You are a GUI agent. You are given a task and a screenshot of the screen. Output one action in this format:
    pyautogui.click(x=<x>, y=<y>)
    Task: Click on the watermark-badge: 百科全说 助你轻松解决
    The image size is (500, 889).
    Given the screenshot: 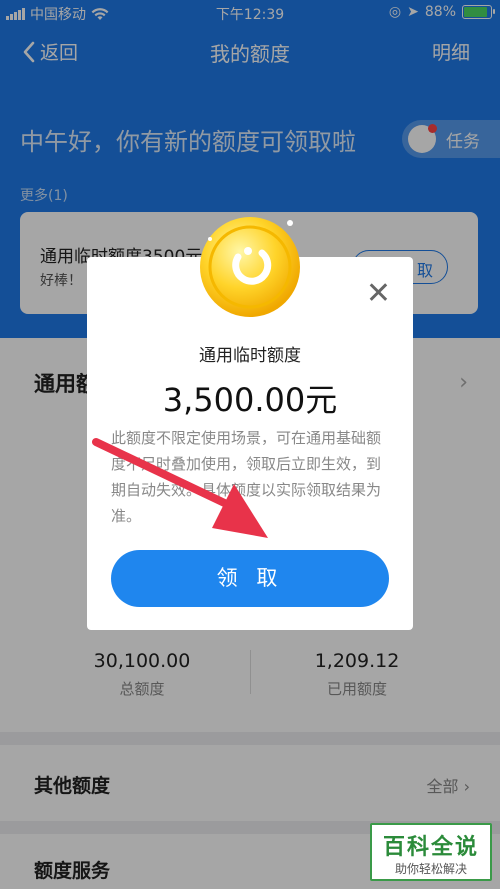 What is the action you would take?
    pyautogui.click(x=431, y=852)
    